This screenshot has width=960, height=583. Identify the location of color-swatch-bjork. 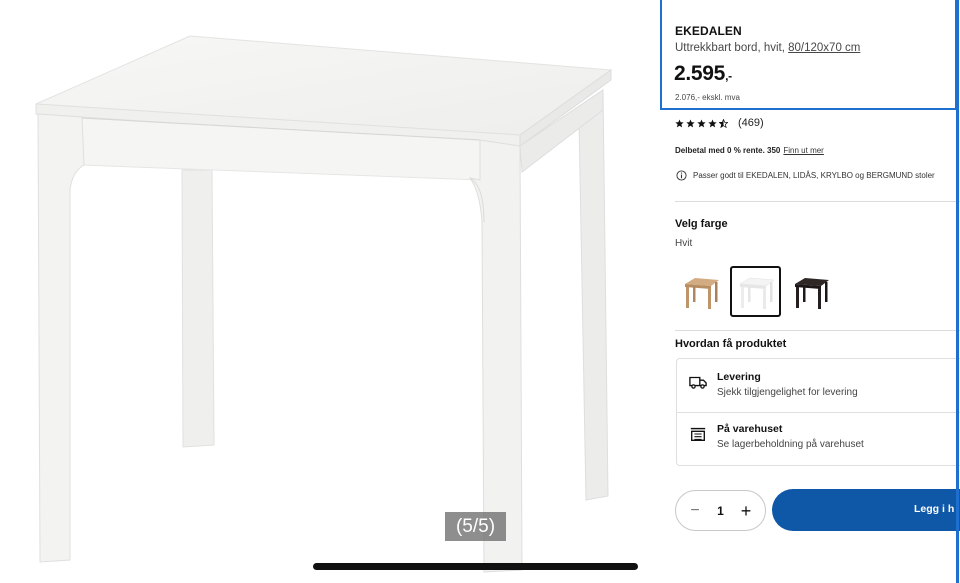
(700, 291).